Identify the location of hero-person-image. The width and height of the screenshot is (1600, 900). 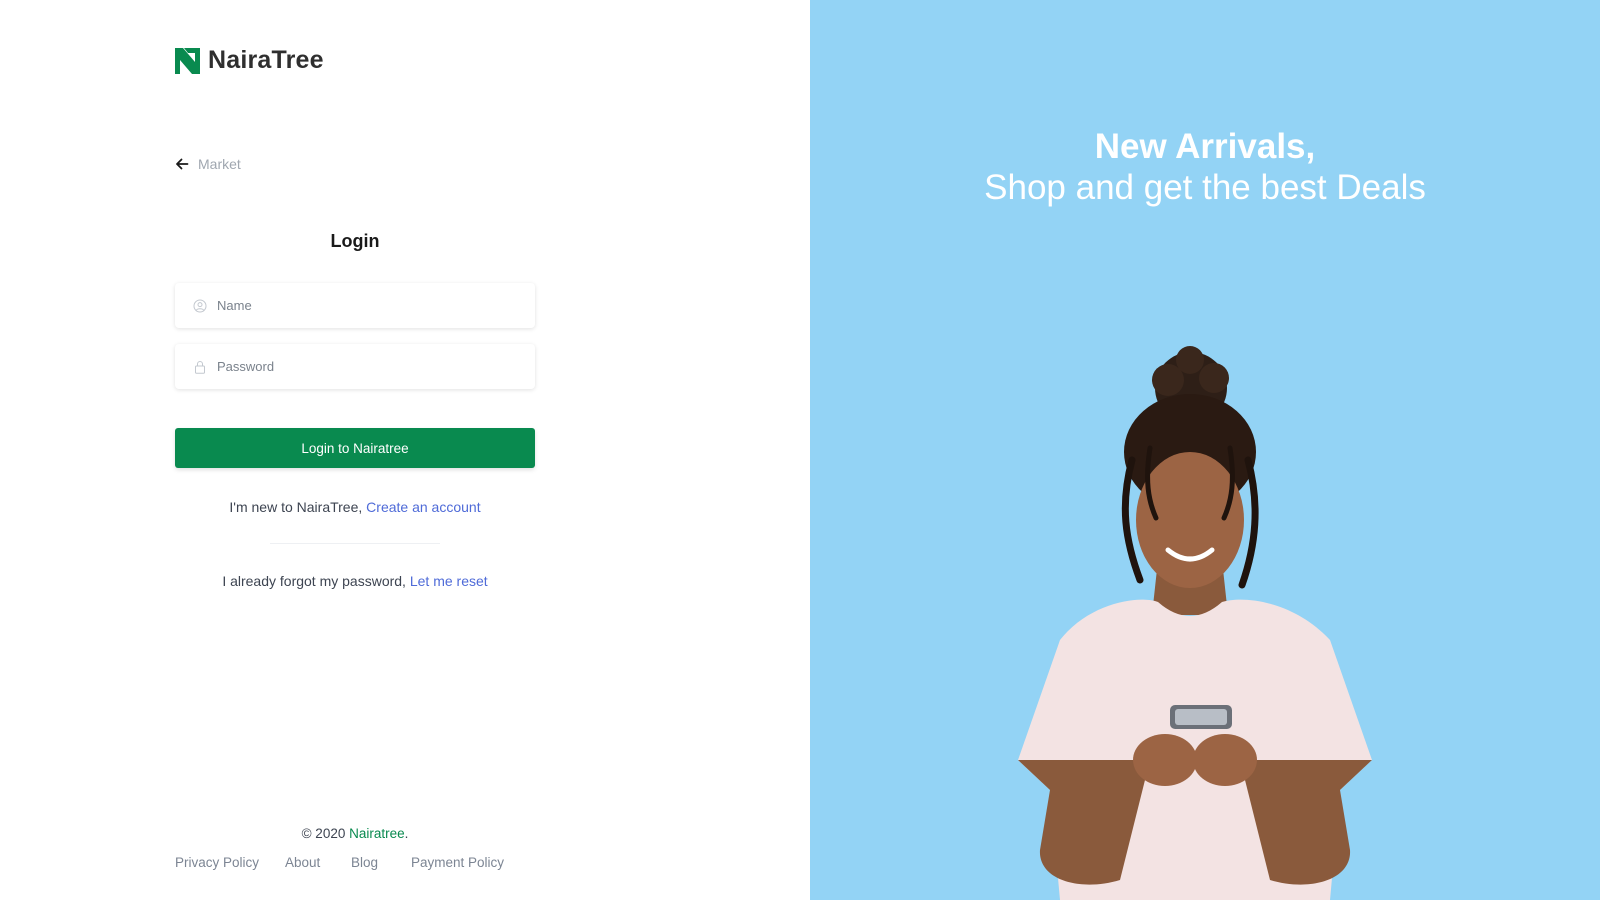
(1195, 623).